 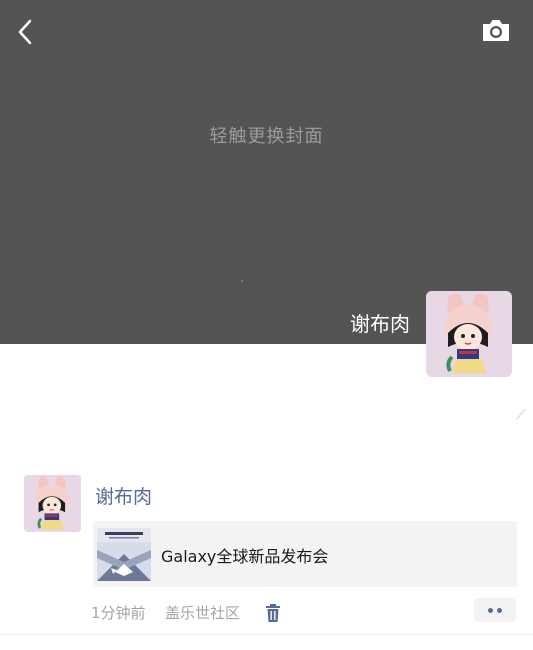 I want to click on back-chevron-icon, so click(x=26, y=32).